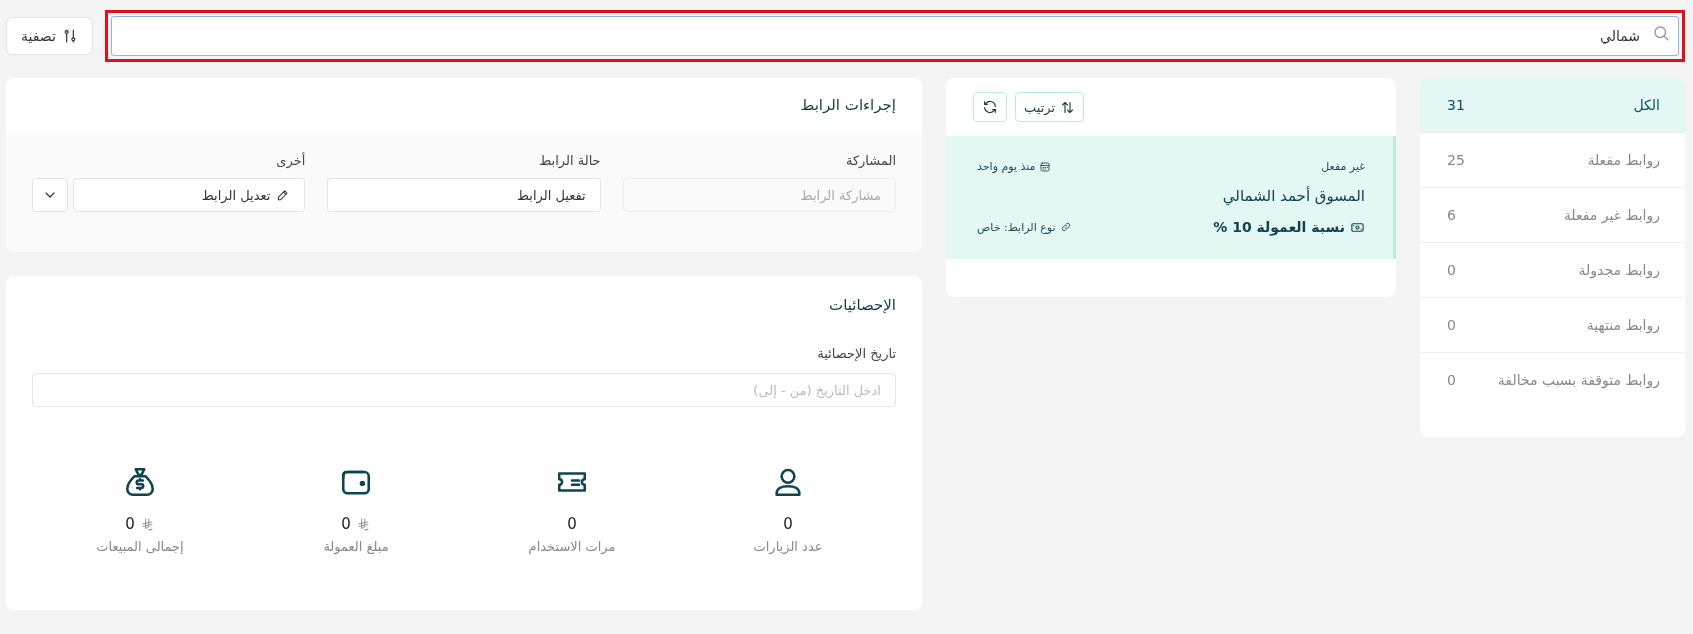 The height and width of the screenshot is (634, 1693). Describe the element at coordinates (464, 106) in the screenshot. I see `panel-title: إجراءات الرابط` at that location.